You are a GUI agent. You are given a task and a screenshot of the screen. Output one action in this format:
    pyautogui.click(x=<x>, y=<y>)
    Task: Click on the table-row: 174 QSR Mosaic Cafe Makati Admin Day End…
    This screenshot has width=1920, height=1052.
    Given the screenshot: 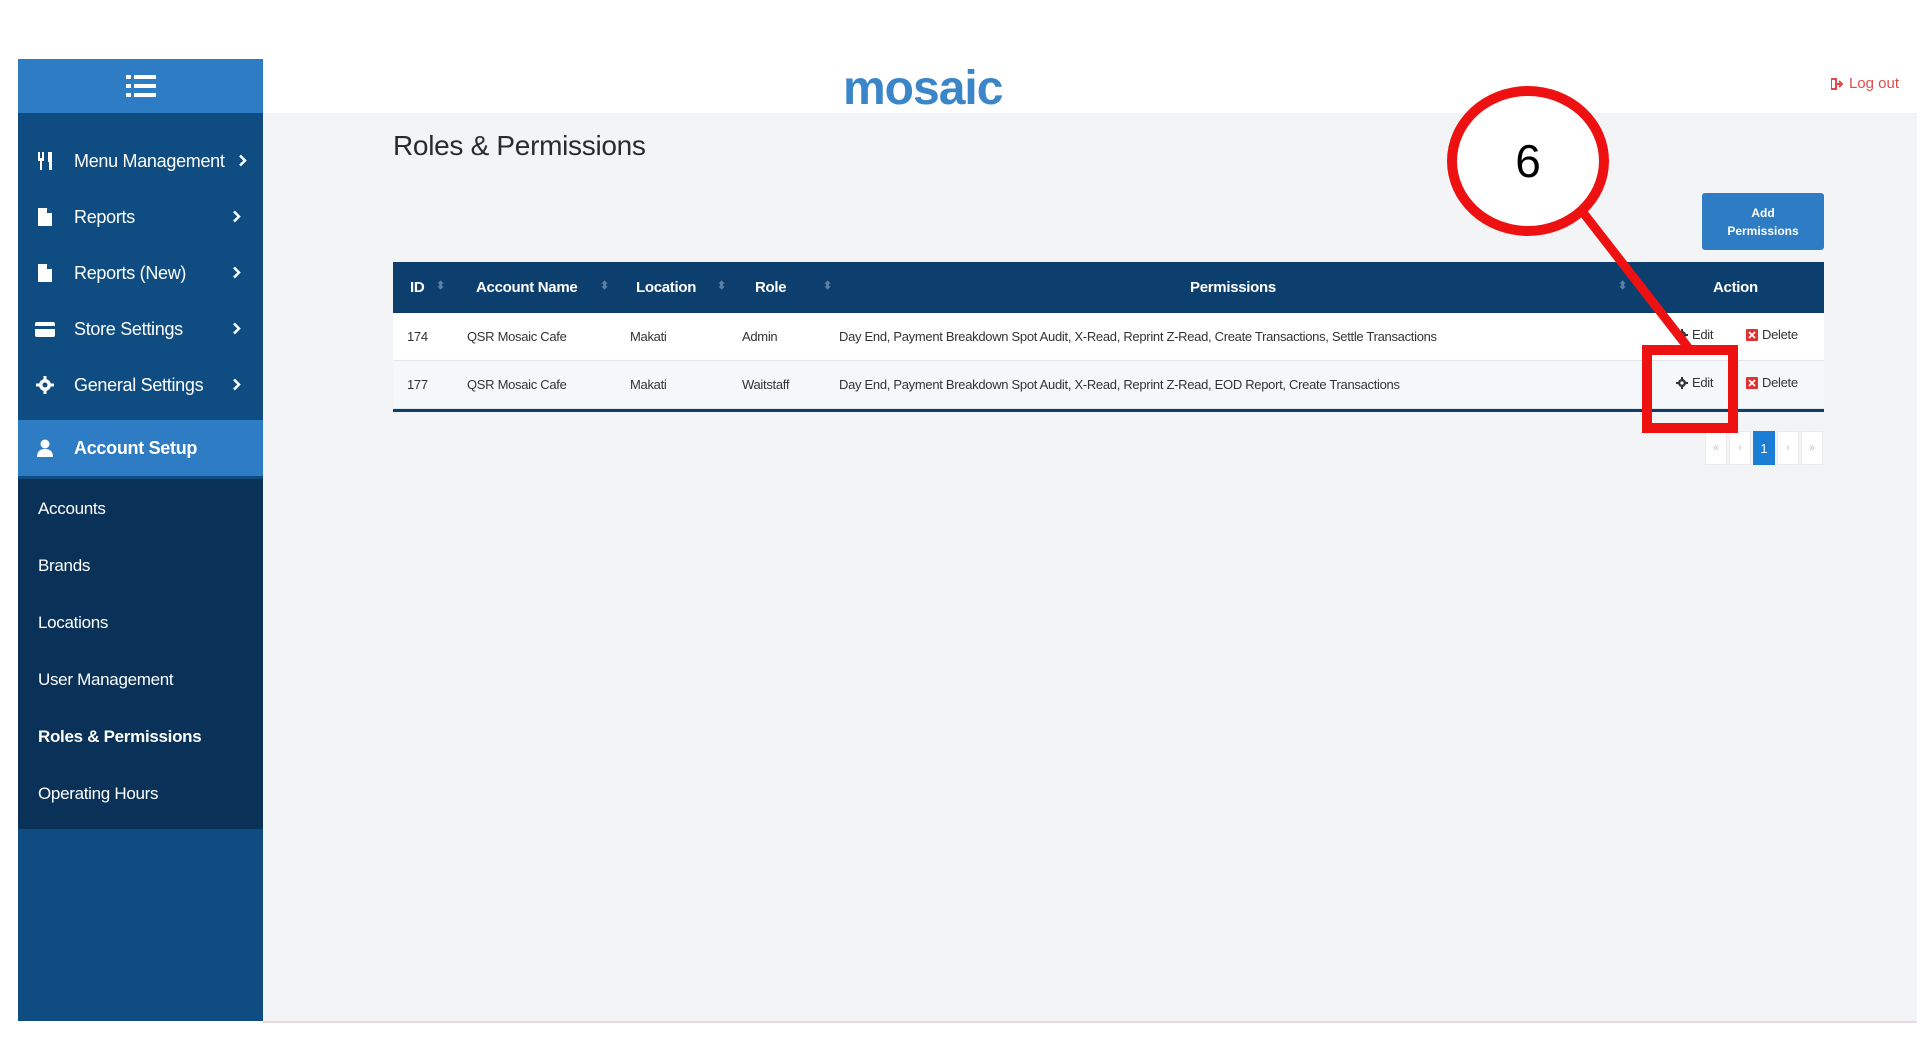 What is the action you would take?
    pyautogui.click(x=1108, y=337)
    